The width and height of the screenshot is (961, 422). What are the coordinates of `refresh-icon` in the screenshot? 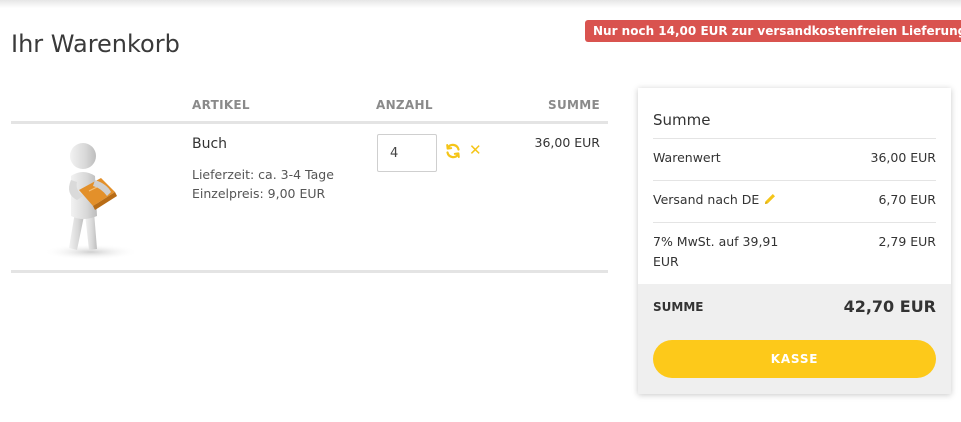 It's located at (453, 151).